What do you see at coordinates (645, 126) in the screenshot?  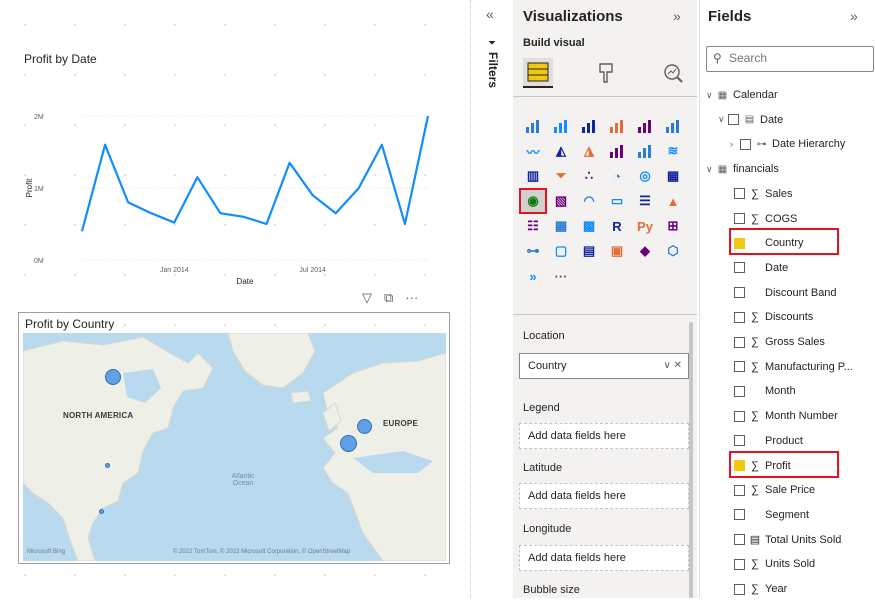 I see `100-stacked-bar-chart-icon` at bounding box center [645, 126].